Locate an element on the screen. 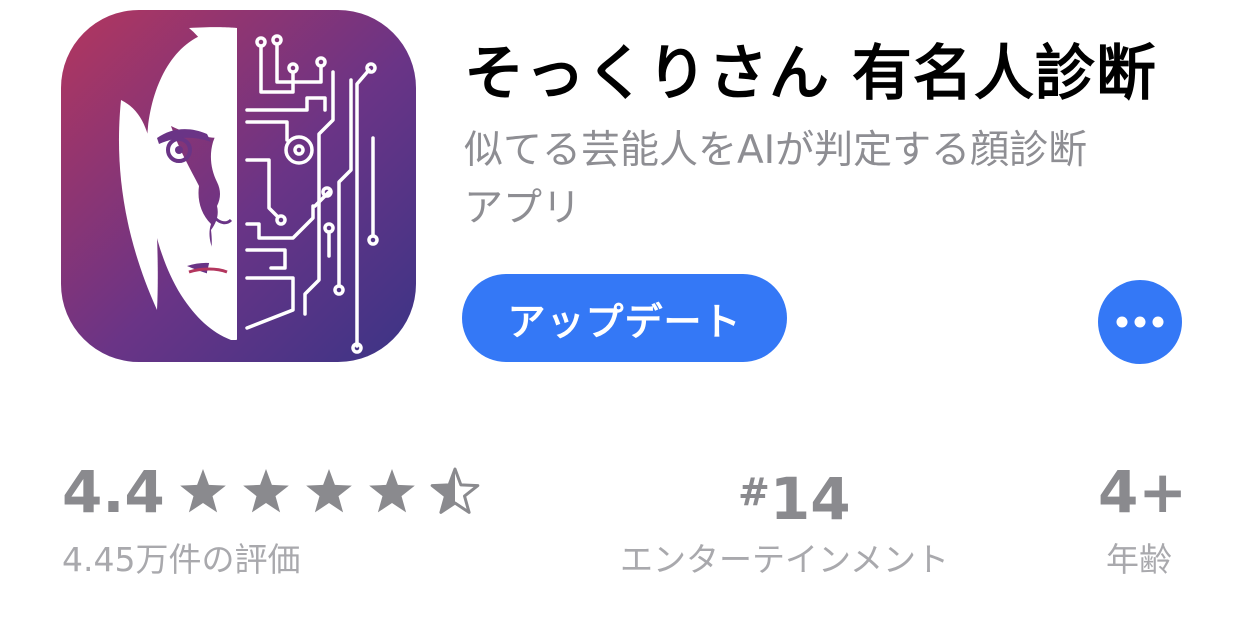 This screenshot has height=627, width=1242. rank-hash: # is located at coordinates (754, 492).